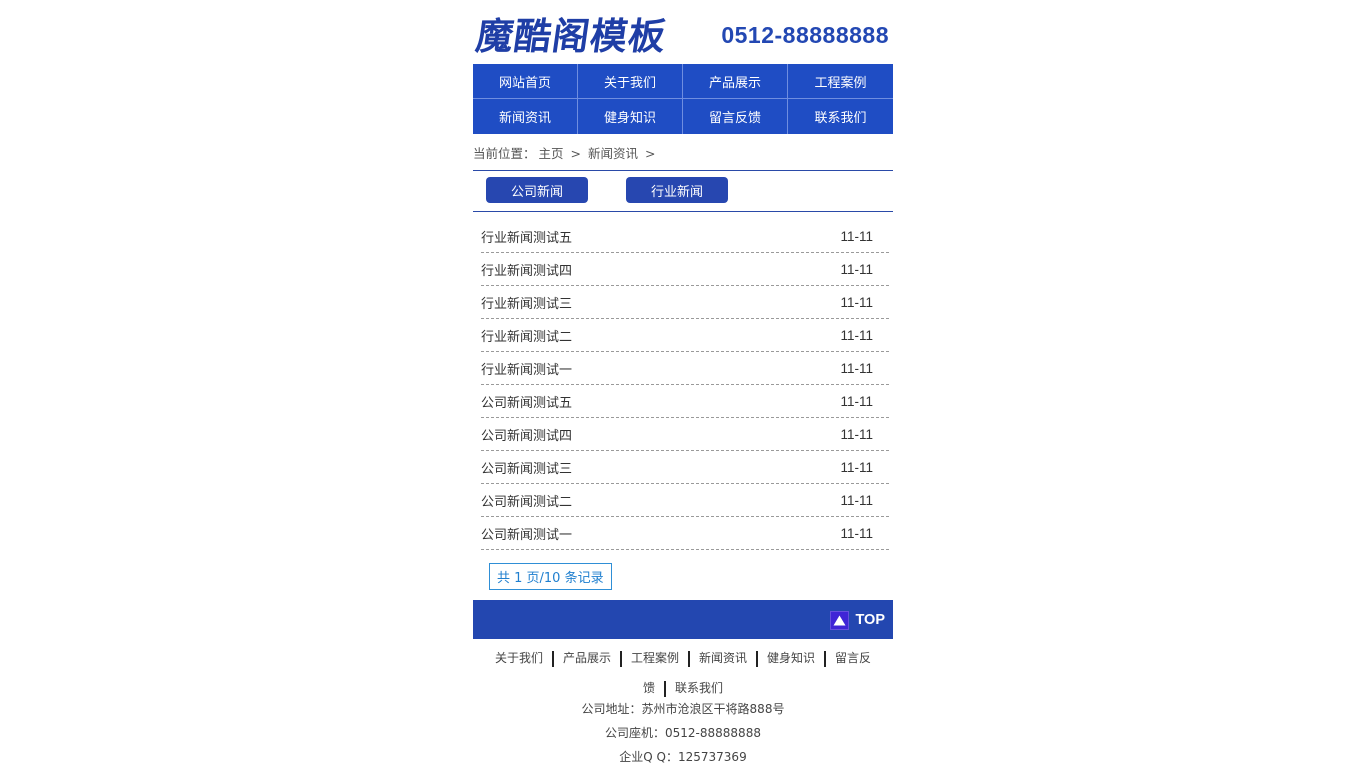 The width and height of the screenshot is (1366, 772). I want to click on nav-item-fitness: 健身知识, so click(630, 116).